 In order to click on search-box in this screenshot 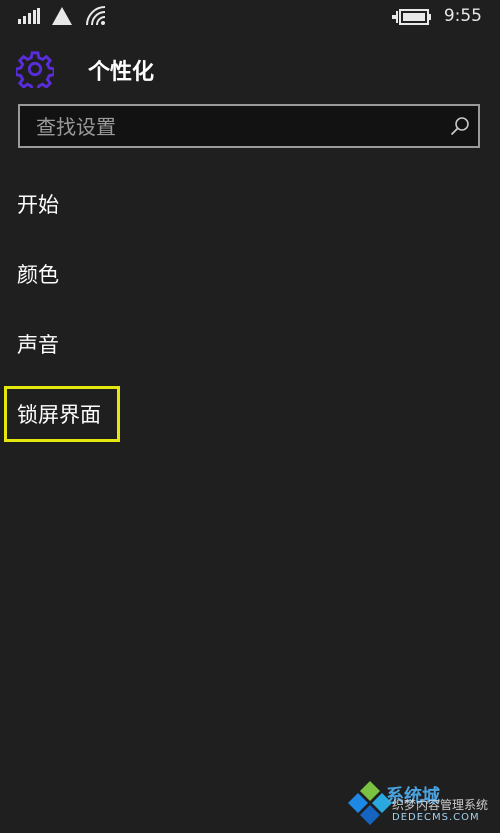, I will do `click(249, 126)`.